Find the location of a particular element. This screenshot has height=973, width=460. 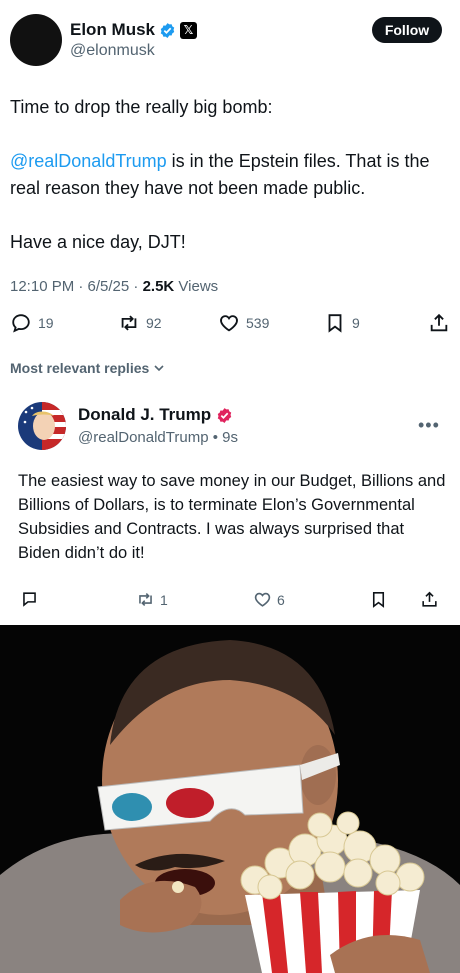

reply-author-name-row: Donald J. Trump is located at coordinates (155, 415).